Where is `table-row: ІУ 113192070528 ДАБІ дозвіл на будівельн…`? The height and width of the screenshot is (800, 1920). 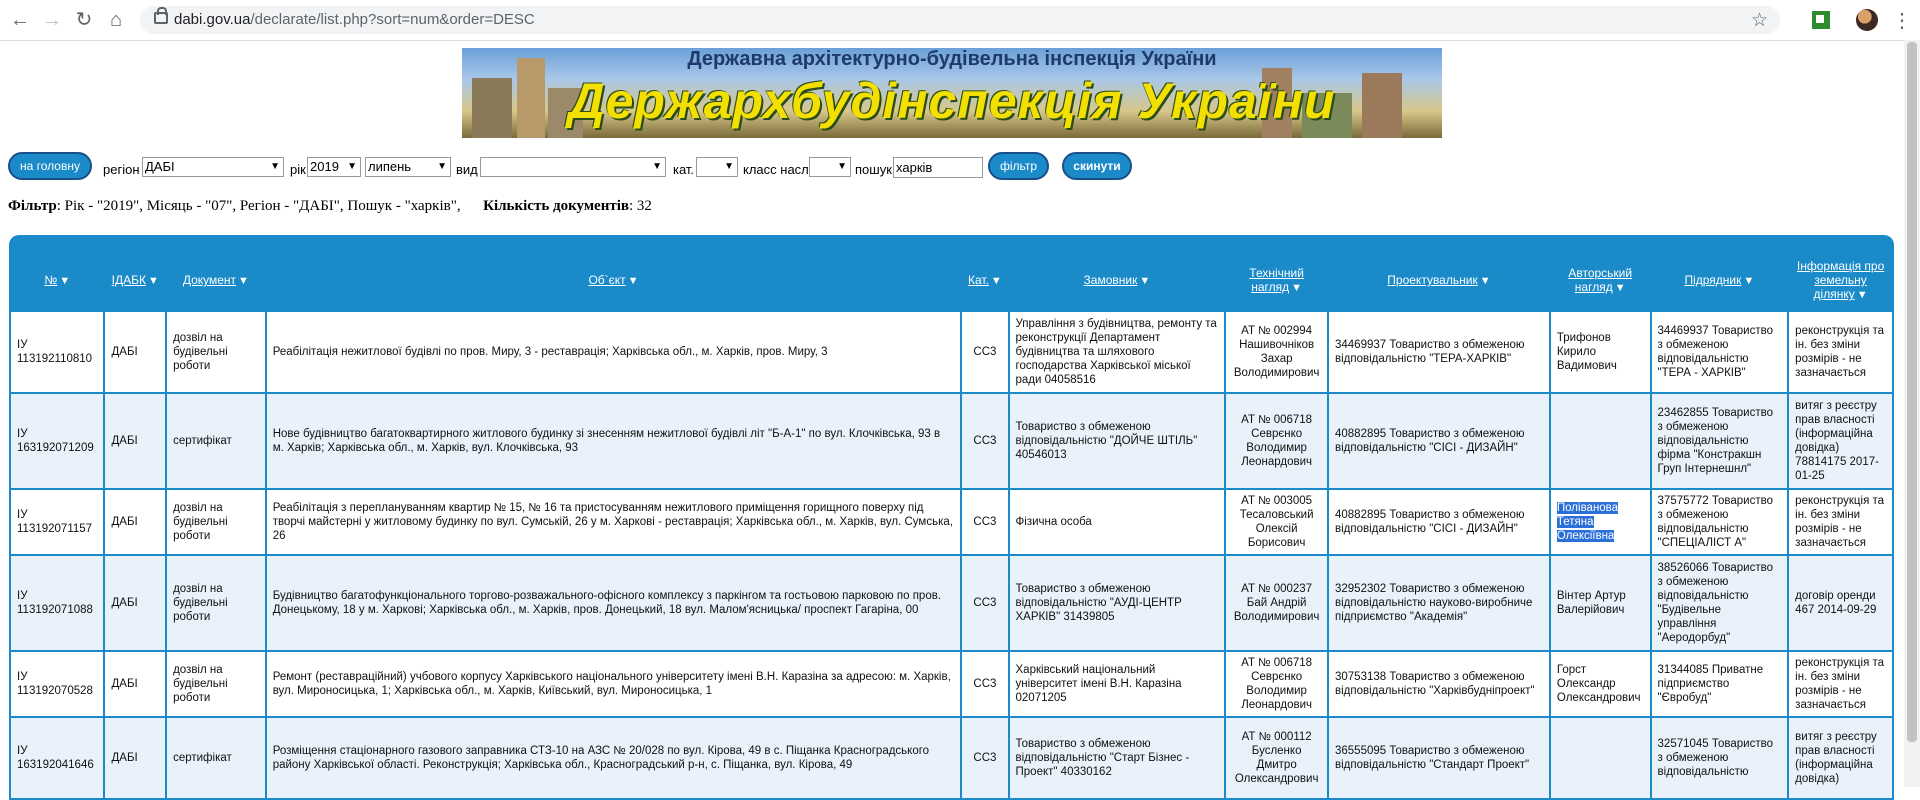
table-row: ІУ 113192070528 ДАБІ дозвіл на будівельн… is located at coordinates (951, 684).